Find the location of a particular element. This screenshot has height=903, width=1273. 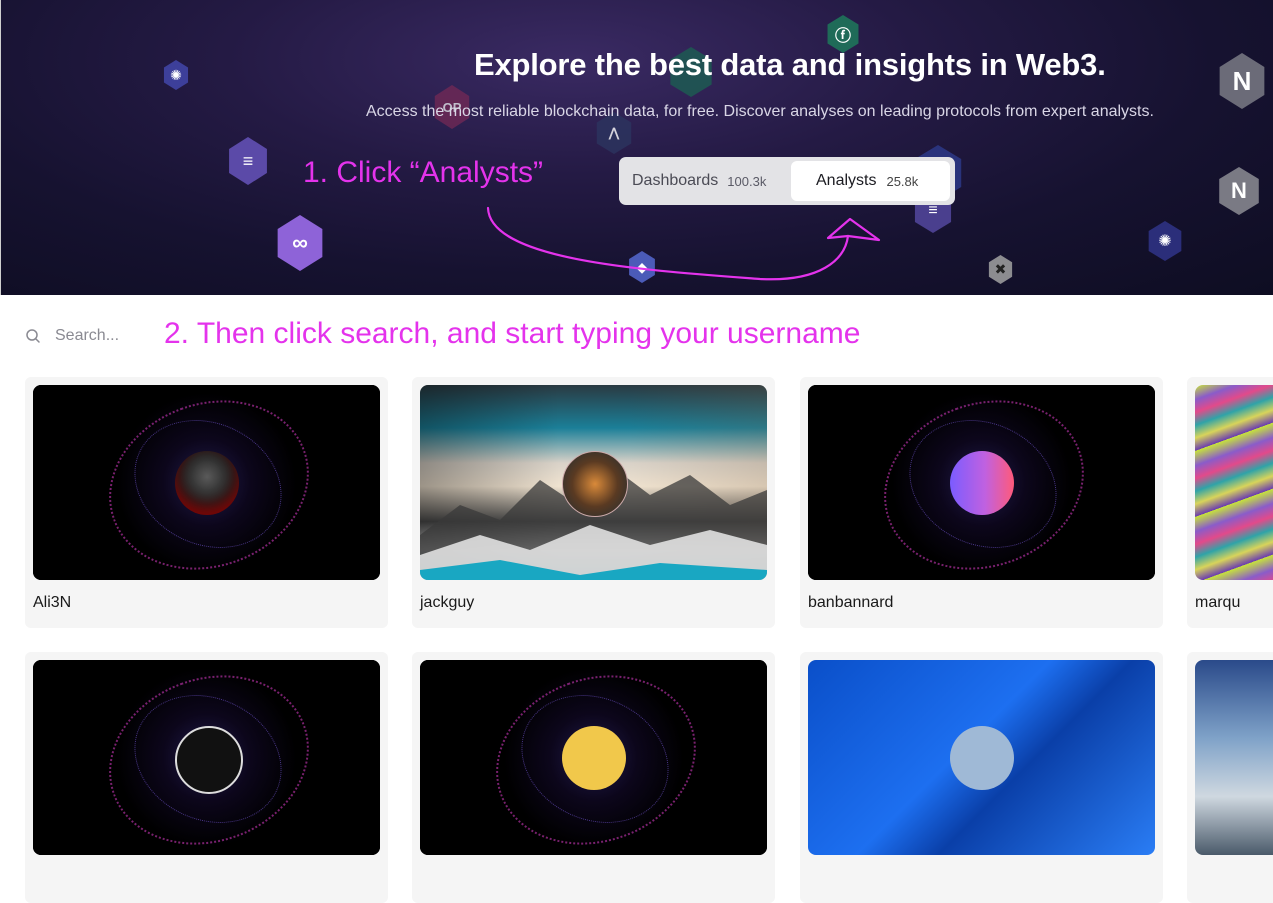

analyst-card: marqu is located at coordinates (1230, 502).